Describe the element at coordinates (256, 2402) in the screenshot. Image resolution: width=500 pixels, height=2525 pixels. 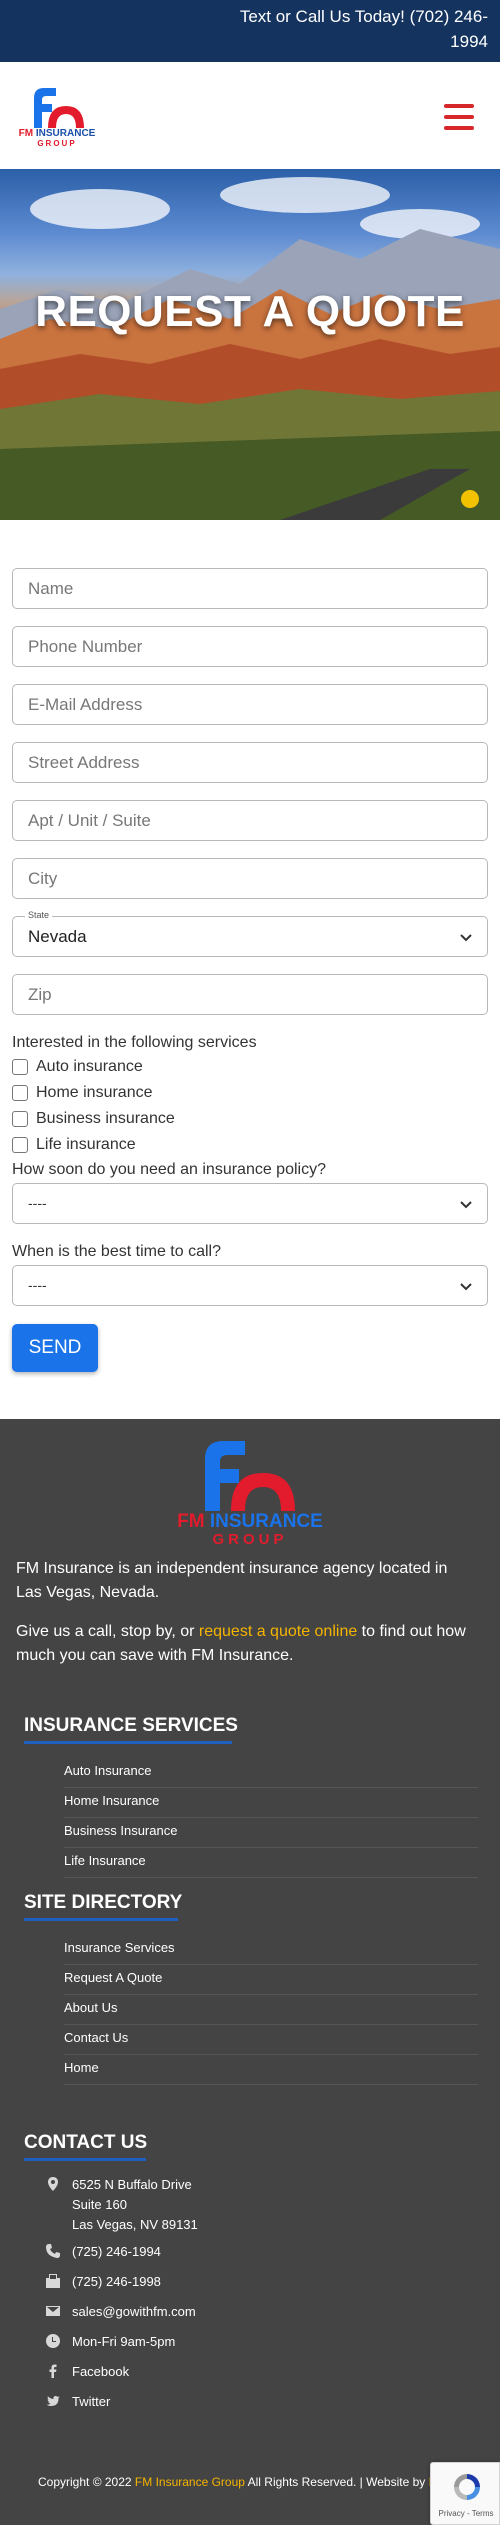
I see `twitter-row: Twitter` at that location.